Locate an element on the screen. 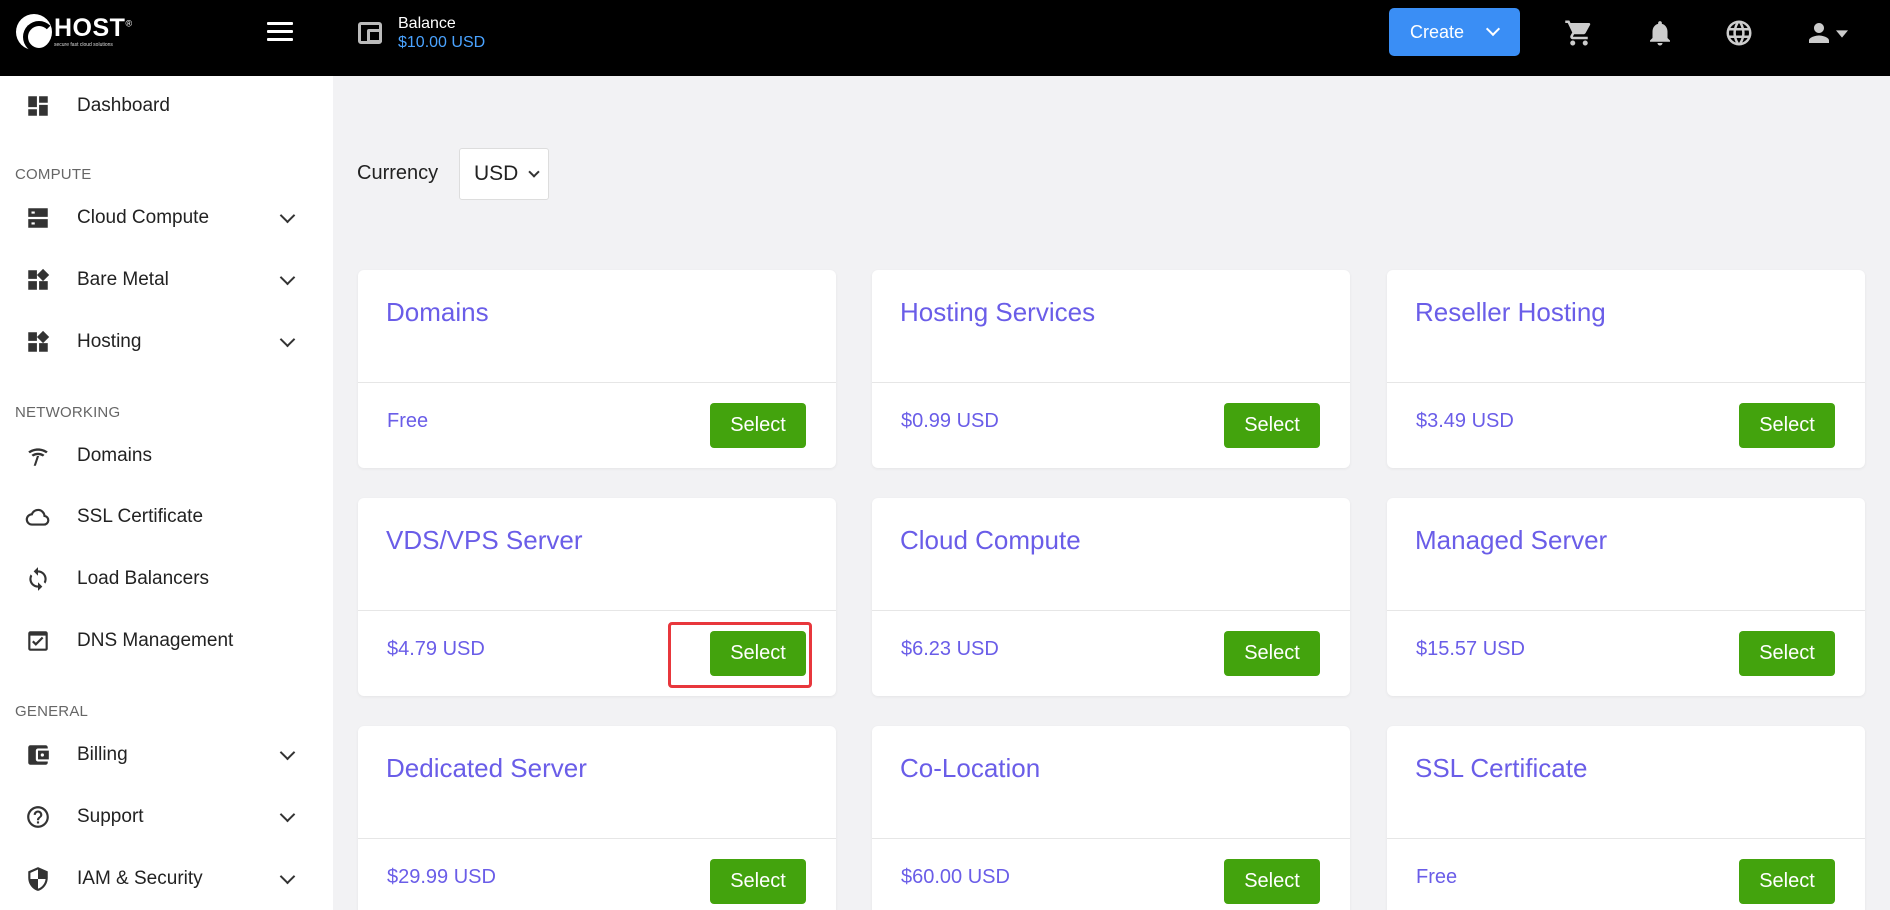 Image resolution: width=1890 pixels, height=910 pixels. card-title: Hosting Services is located at coordinates (997, 312).